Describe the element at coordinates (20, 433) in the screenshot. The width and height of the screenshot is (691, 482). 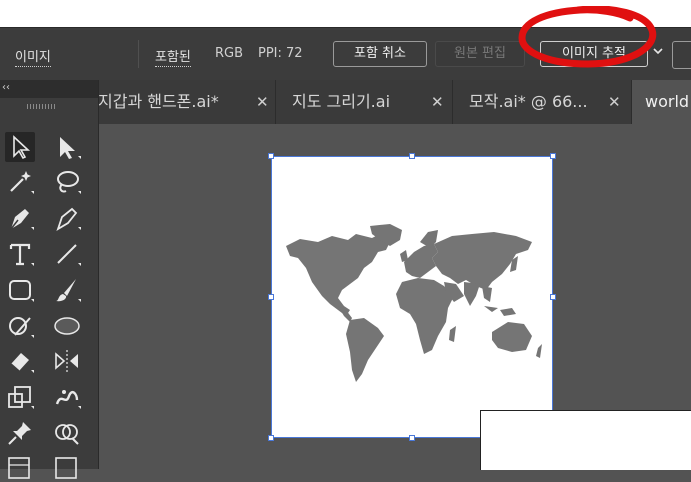
I see `pin-tool-icon` at that location.